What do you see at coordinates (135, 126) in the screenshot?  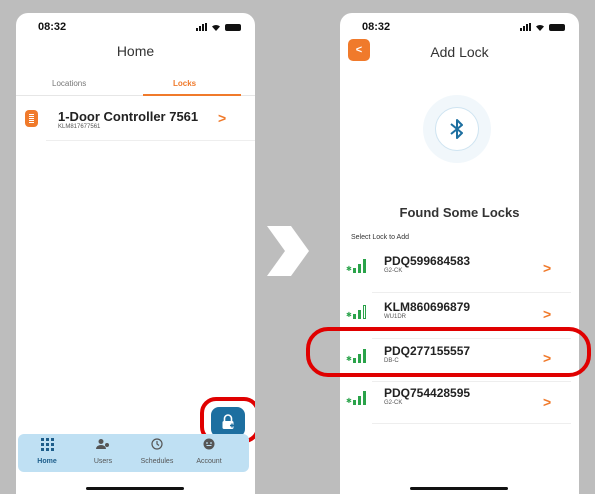 I see `lock-list-item: 1-Door Controller 7561 KLM817677561 >` at bounding box center [135, 126].